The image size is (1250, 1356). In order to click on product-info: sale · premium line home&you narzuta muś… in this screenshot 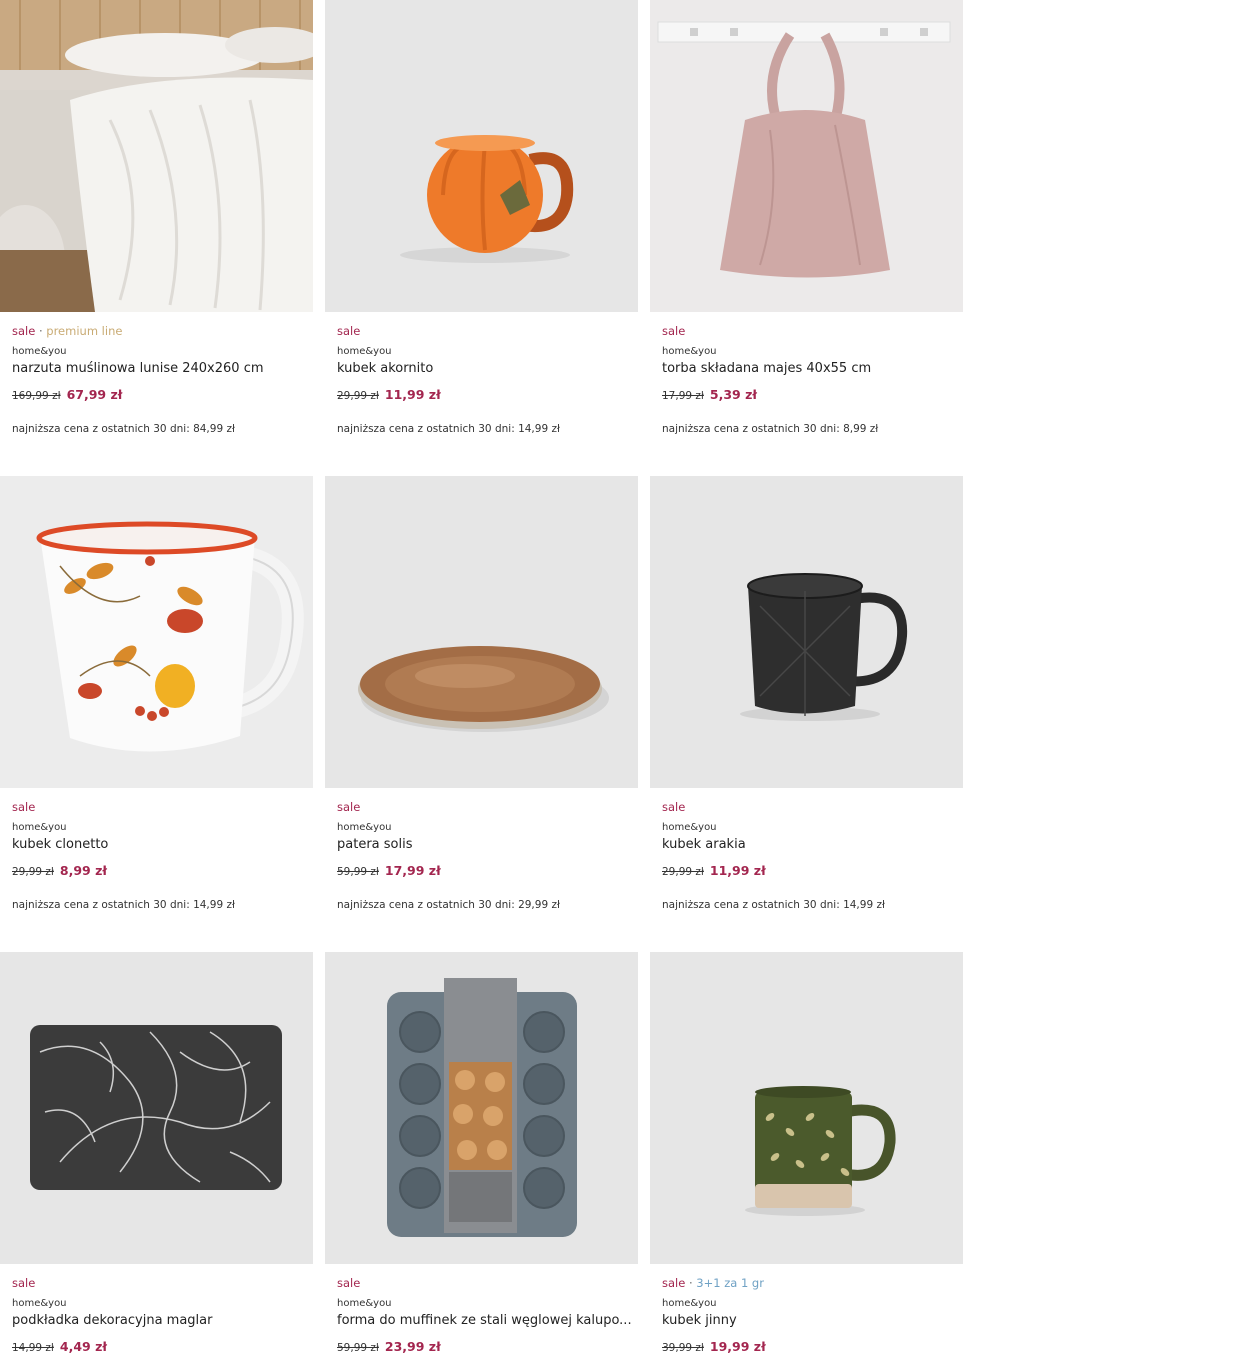, I will do `click(159, 380)`.